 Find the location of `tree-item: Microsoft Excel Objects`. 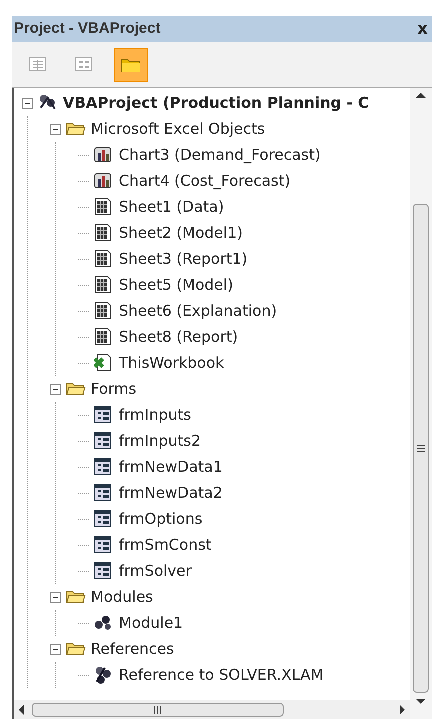

tree-item: Microsoft Excel Objects is located at coordinates (178, 129).